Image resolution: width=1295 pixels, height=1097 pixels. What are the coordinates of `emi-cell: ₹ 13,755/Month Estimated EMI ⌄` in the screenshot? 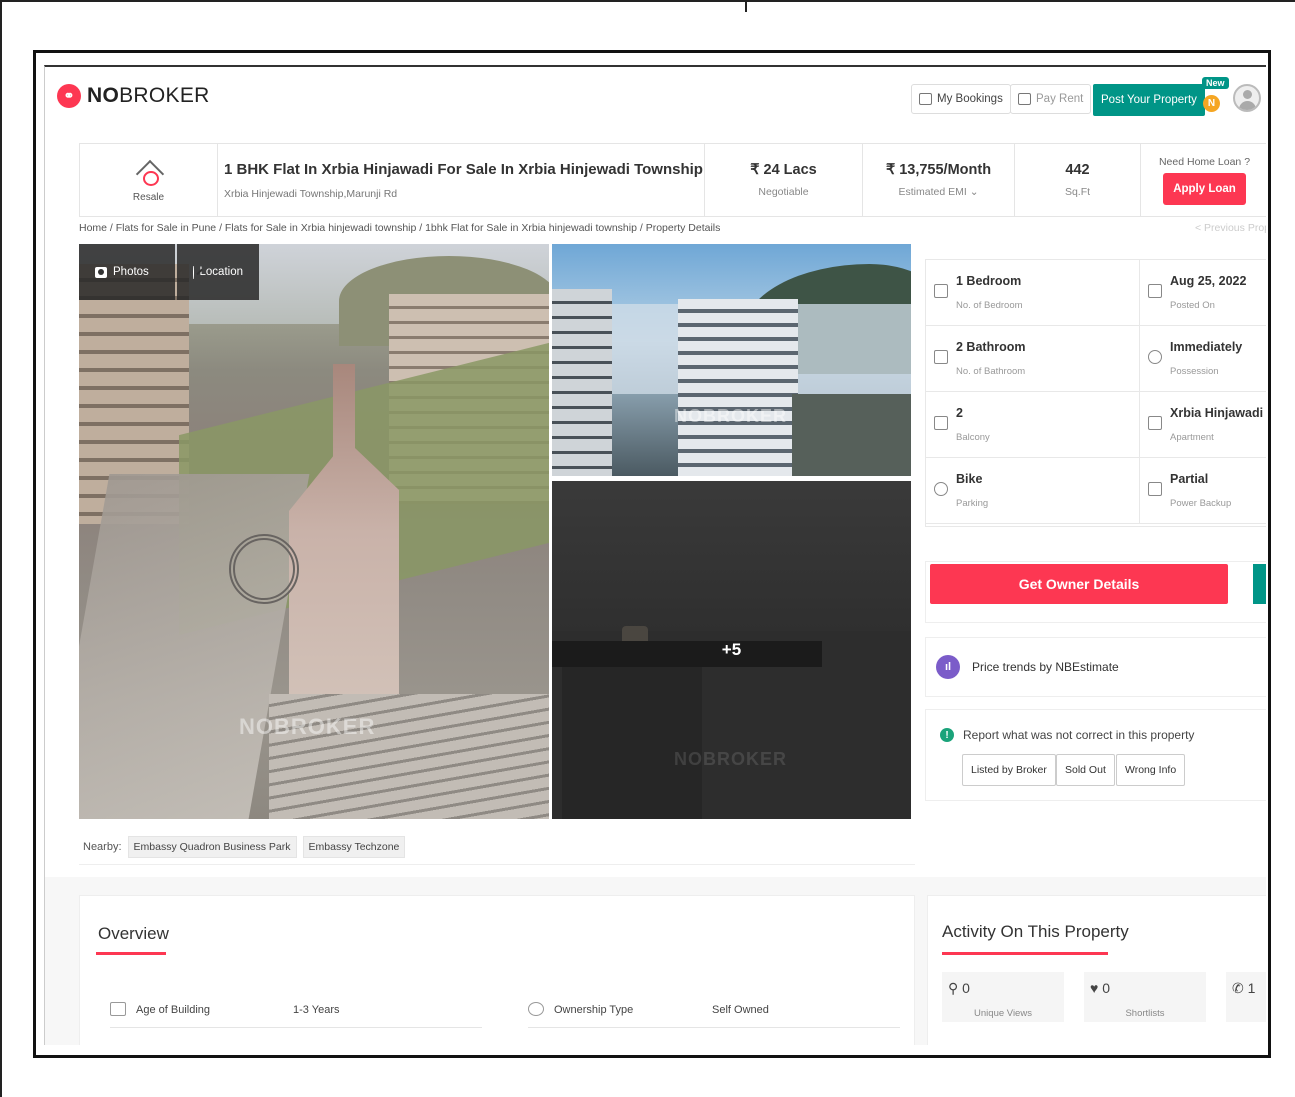 It's located at (939, 180).